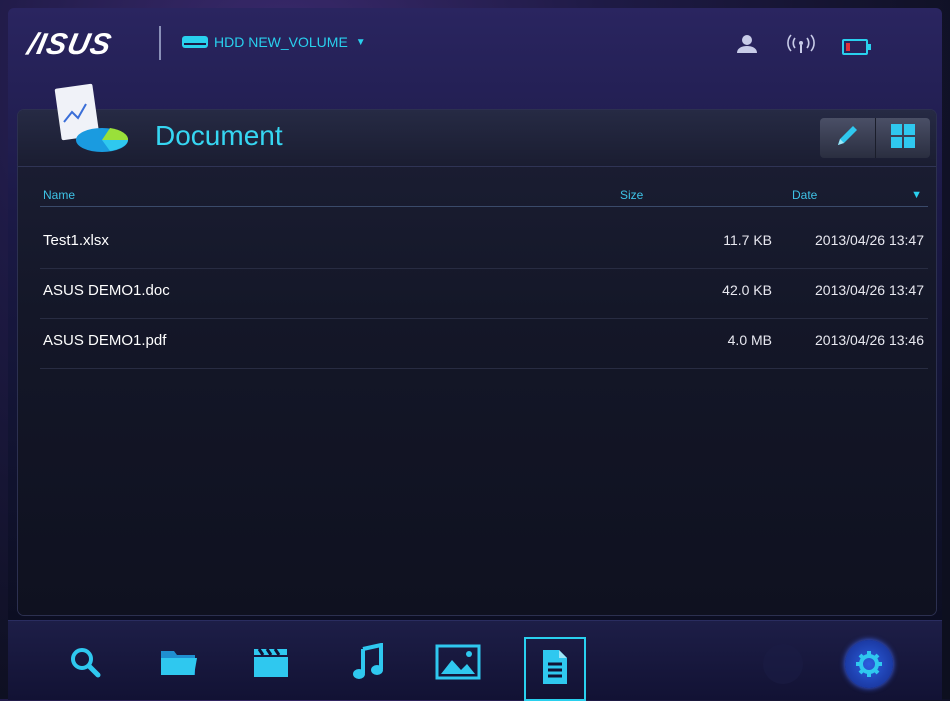  I want to click on sort-descending-icon: ▼, so click(916, 195).